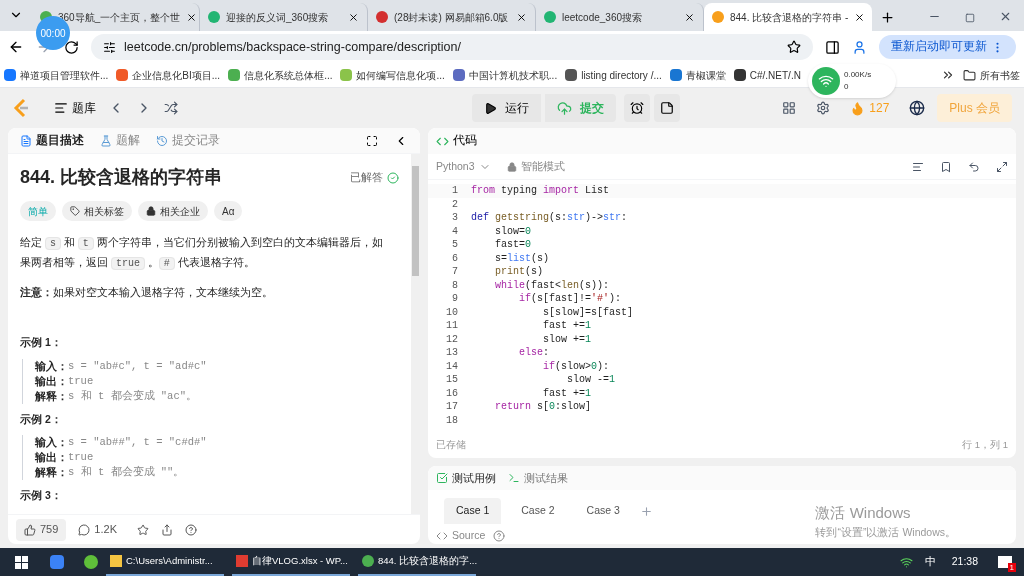  Describe the element at coordinates (461, 536) in the screenshot. I see `source-link: Source` at that location.